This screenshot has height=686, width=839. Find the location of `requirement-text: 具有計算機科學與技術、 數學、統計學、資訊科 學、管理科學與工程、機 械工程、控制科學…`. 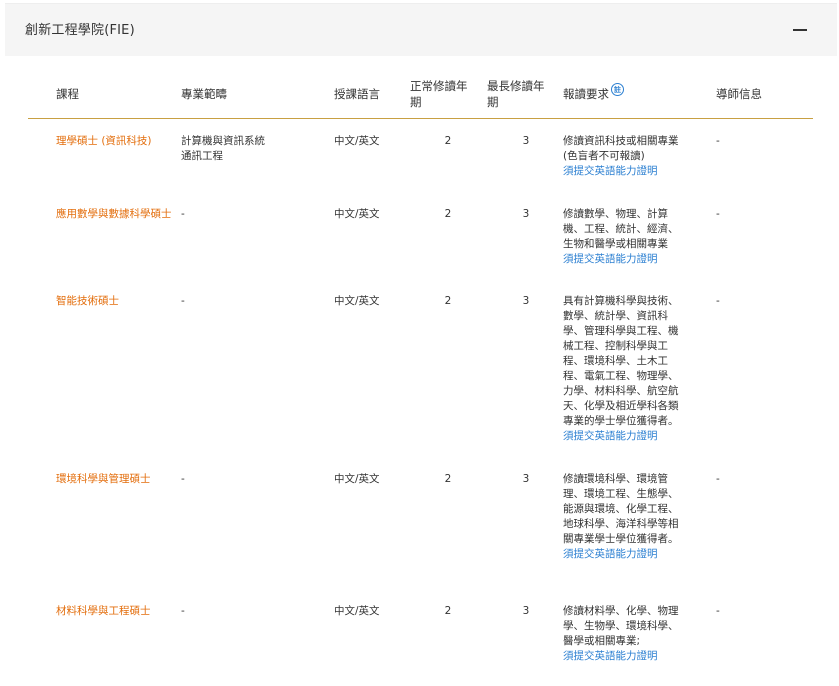

requirement-text: 具有計算機科學與技術、 數學、統計學、資訊科 學、管理科學與工程、機 械工程、控制科學… is located at coordinates (621, 361).